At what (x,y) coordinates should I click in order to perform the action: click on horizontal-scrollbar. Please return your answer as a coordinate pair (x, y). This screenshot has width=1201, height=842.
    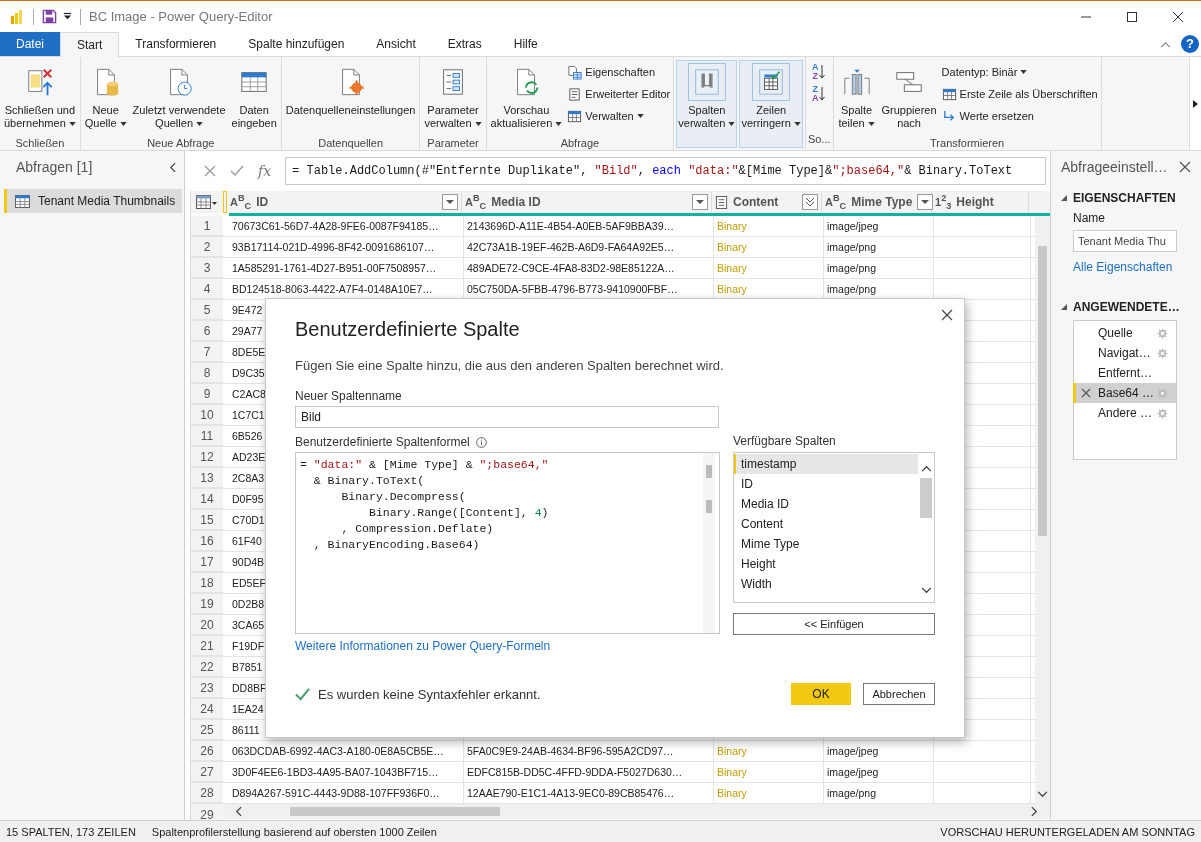
    Looking at the image, I should click on (636, 811).